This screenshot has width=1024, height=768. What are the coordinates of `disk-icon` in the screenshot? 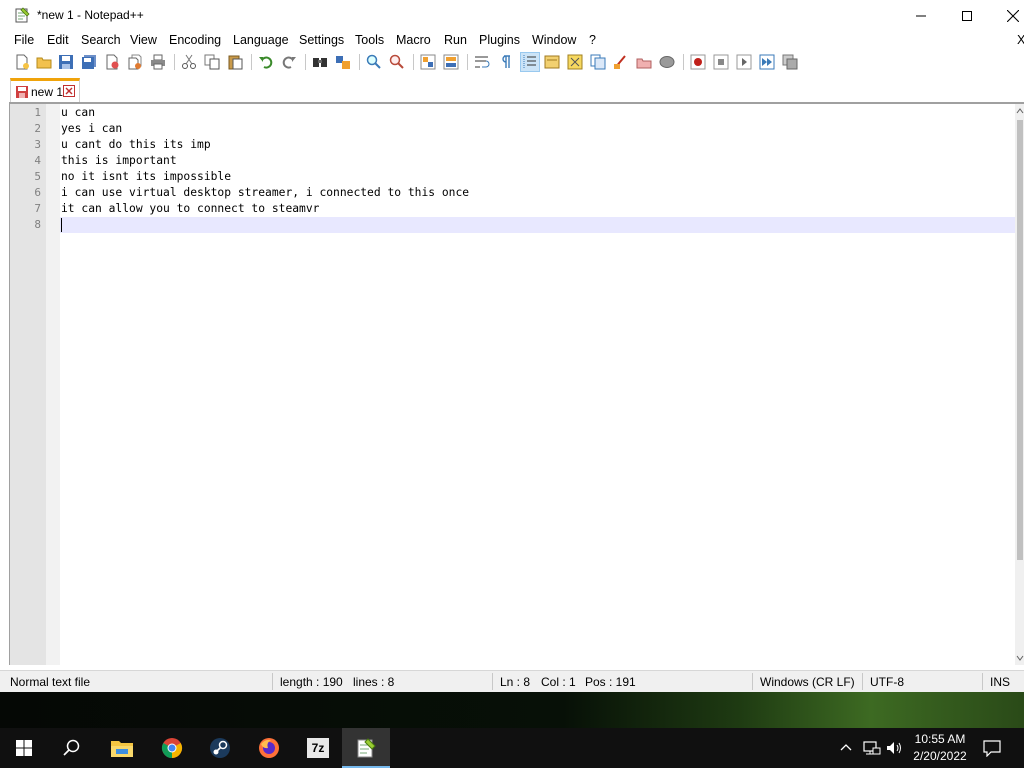 It's located at (667, 62).